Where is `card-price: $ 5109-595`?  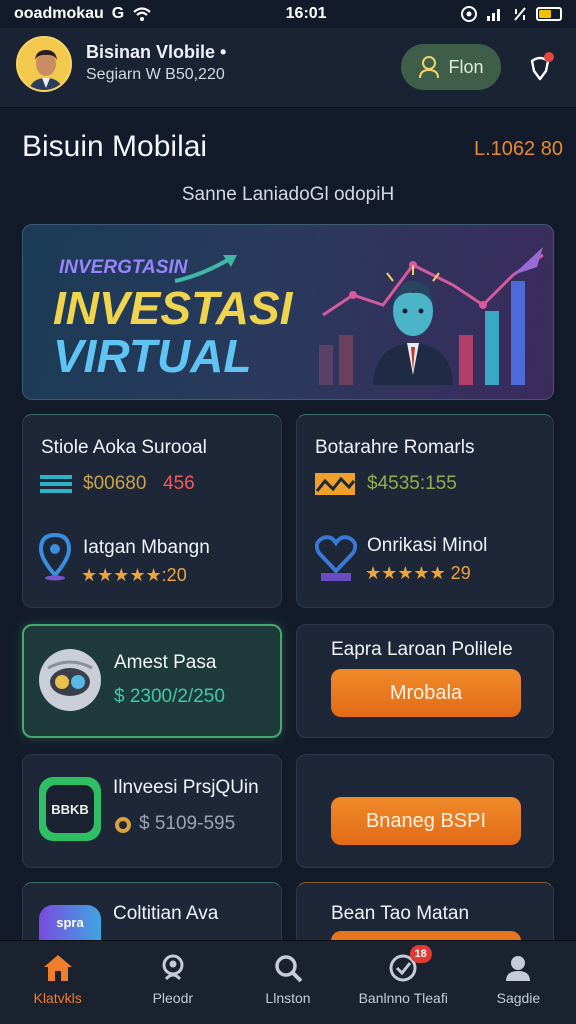 card-price: $ 5109-595 is located at coordinates (187, 823).